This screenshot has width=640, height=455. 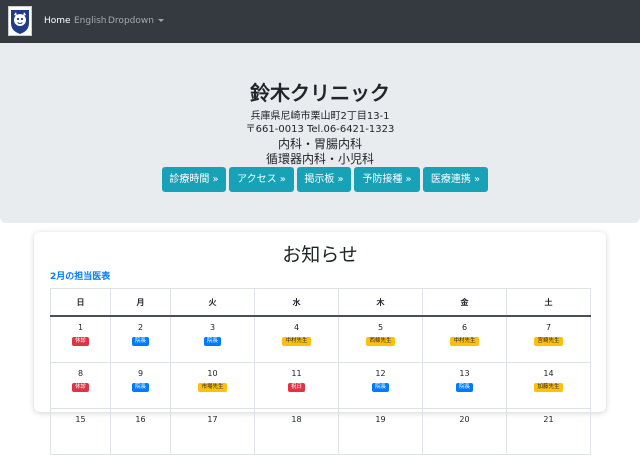 What do you see at coordinates (380, 373) in the screenshot?
I see `day-number: 12` at bounding box center [380, 373].